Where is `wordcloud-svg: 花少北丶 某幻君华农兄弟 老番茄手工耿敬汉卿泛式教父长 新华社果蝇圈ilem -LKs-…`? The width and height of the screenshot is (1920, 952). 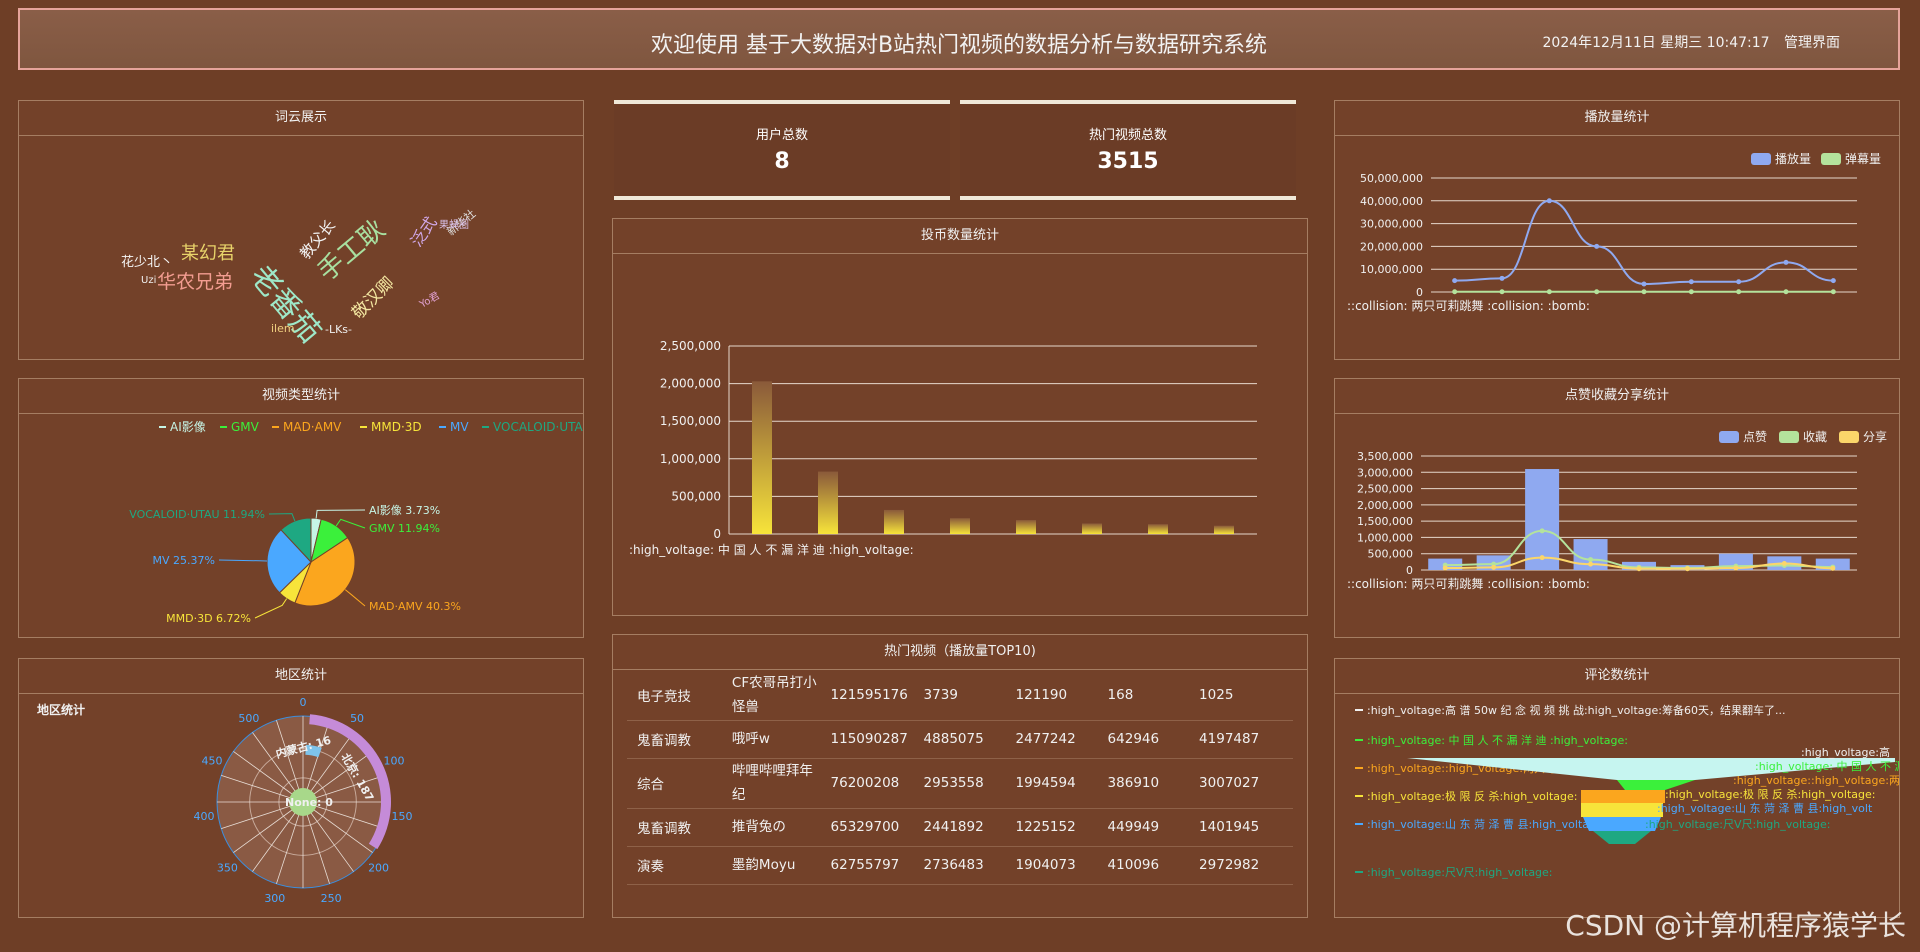 wordcloud-svg: 花少北丶 某幻君华农兄弟 老番茄手工耿敬汉卿泛式教父长 新华社果蝇圈ilem -LKs-… is located at coordinates (299, 278).